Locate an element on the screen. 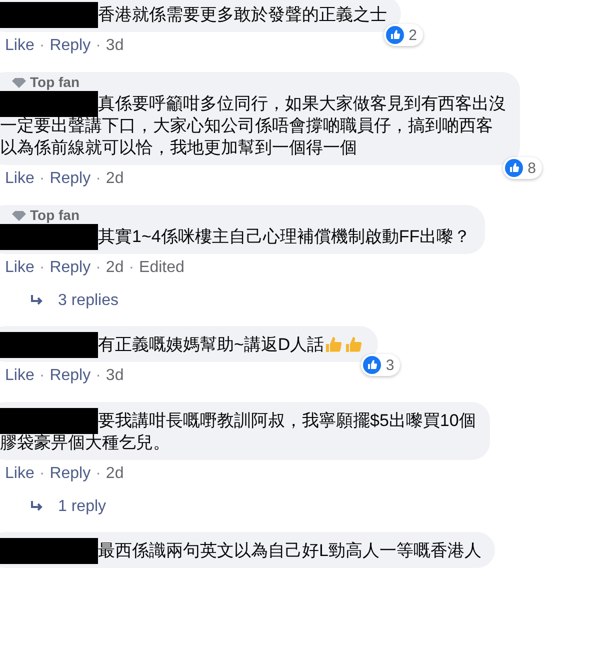  comment-text: 真係要呼籲咁多位同行，如果大家做客見到有西客出沒 is located at coordinates (302, 104).